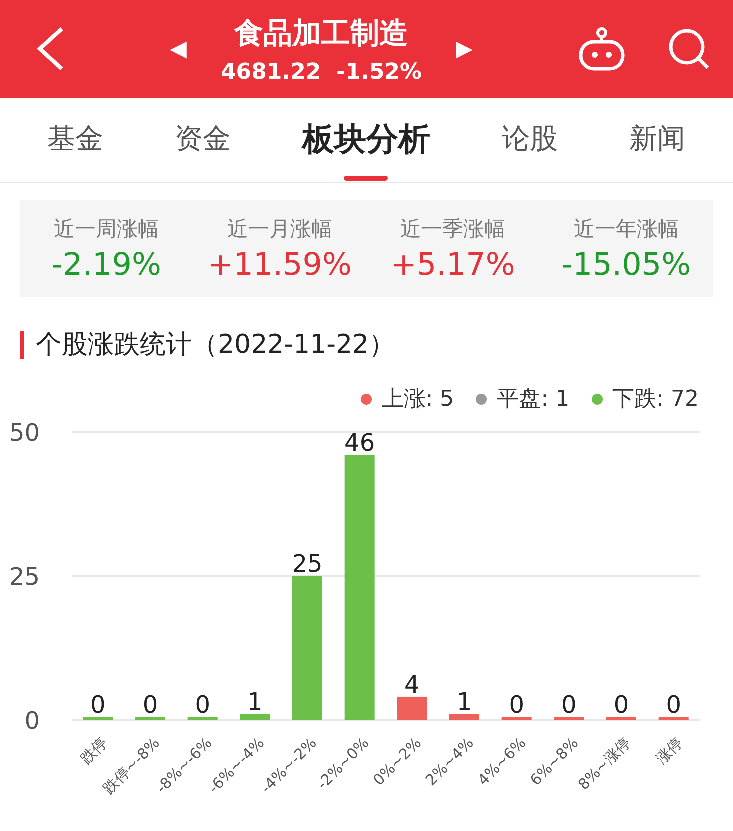 The width and height of the screenshot is (733, 831). I want to click on next-button: ▶, so click(464, 49).